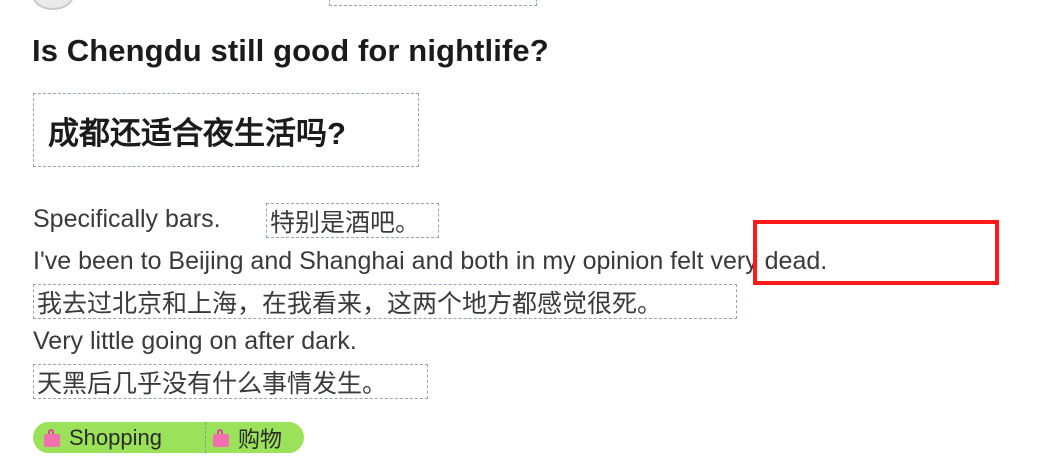 Image resolution: width=1046 pixels, height=474 pixels. What do you see at coordinates (53, 5) in the screenshot?
I see `avatar` at bounding box center [53, 5].